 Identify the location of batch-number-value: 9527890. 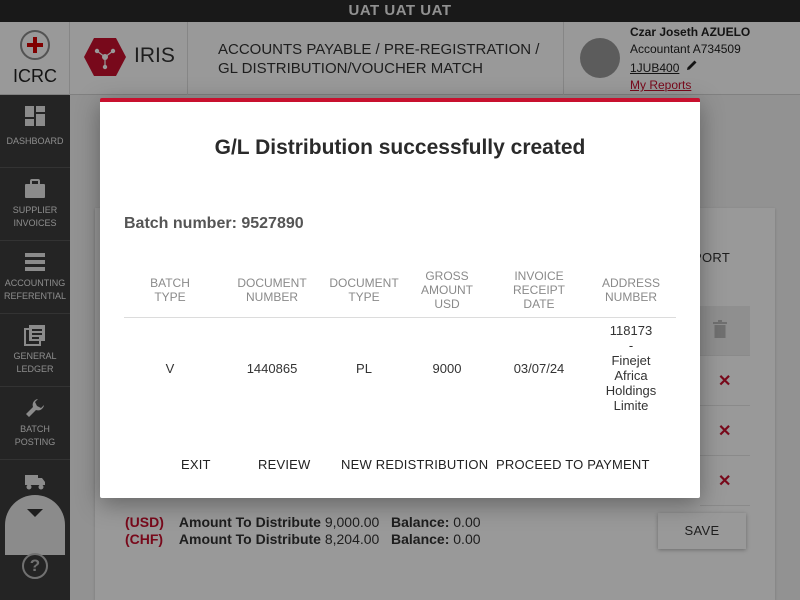
(272, 223).